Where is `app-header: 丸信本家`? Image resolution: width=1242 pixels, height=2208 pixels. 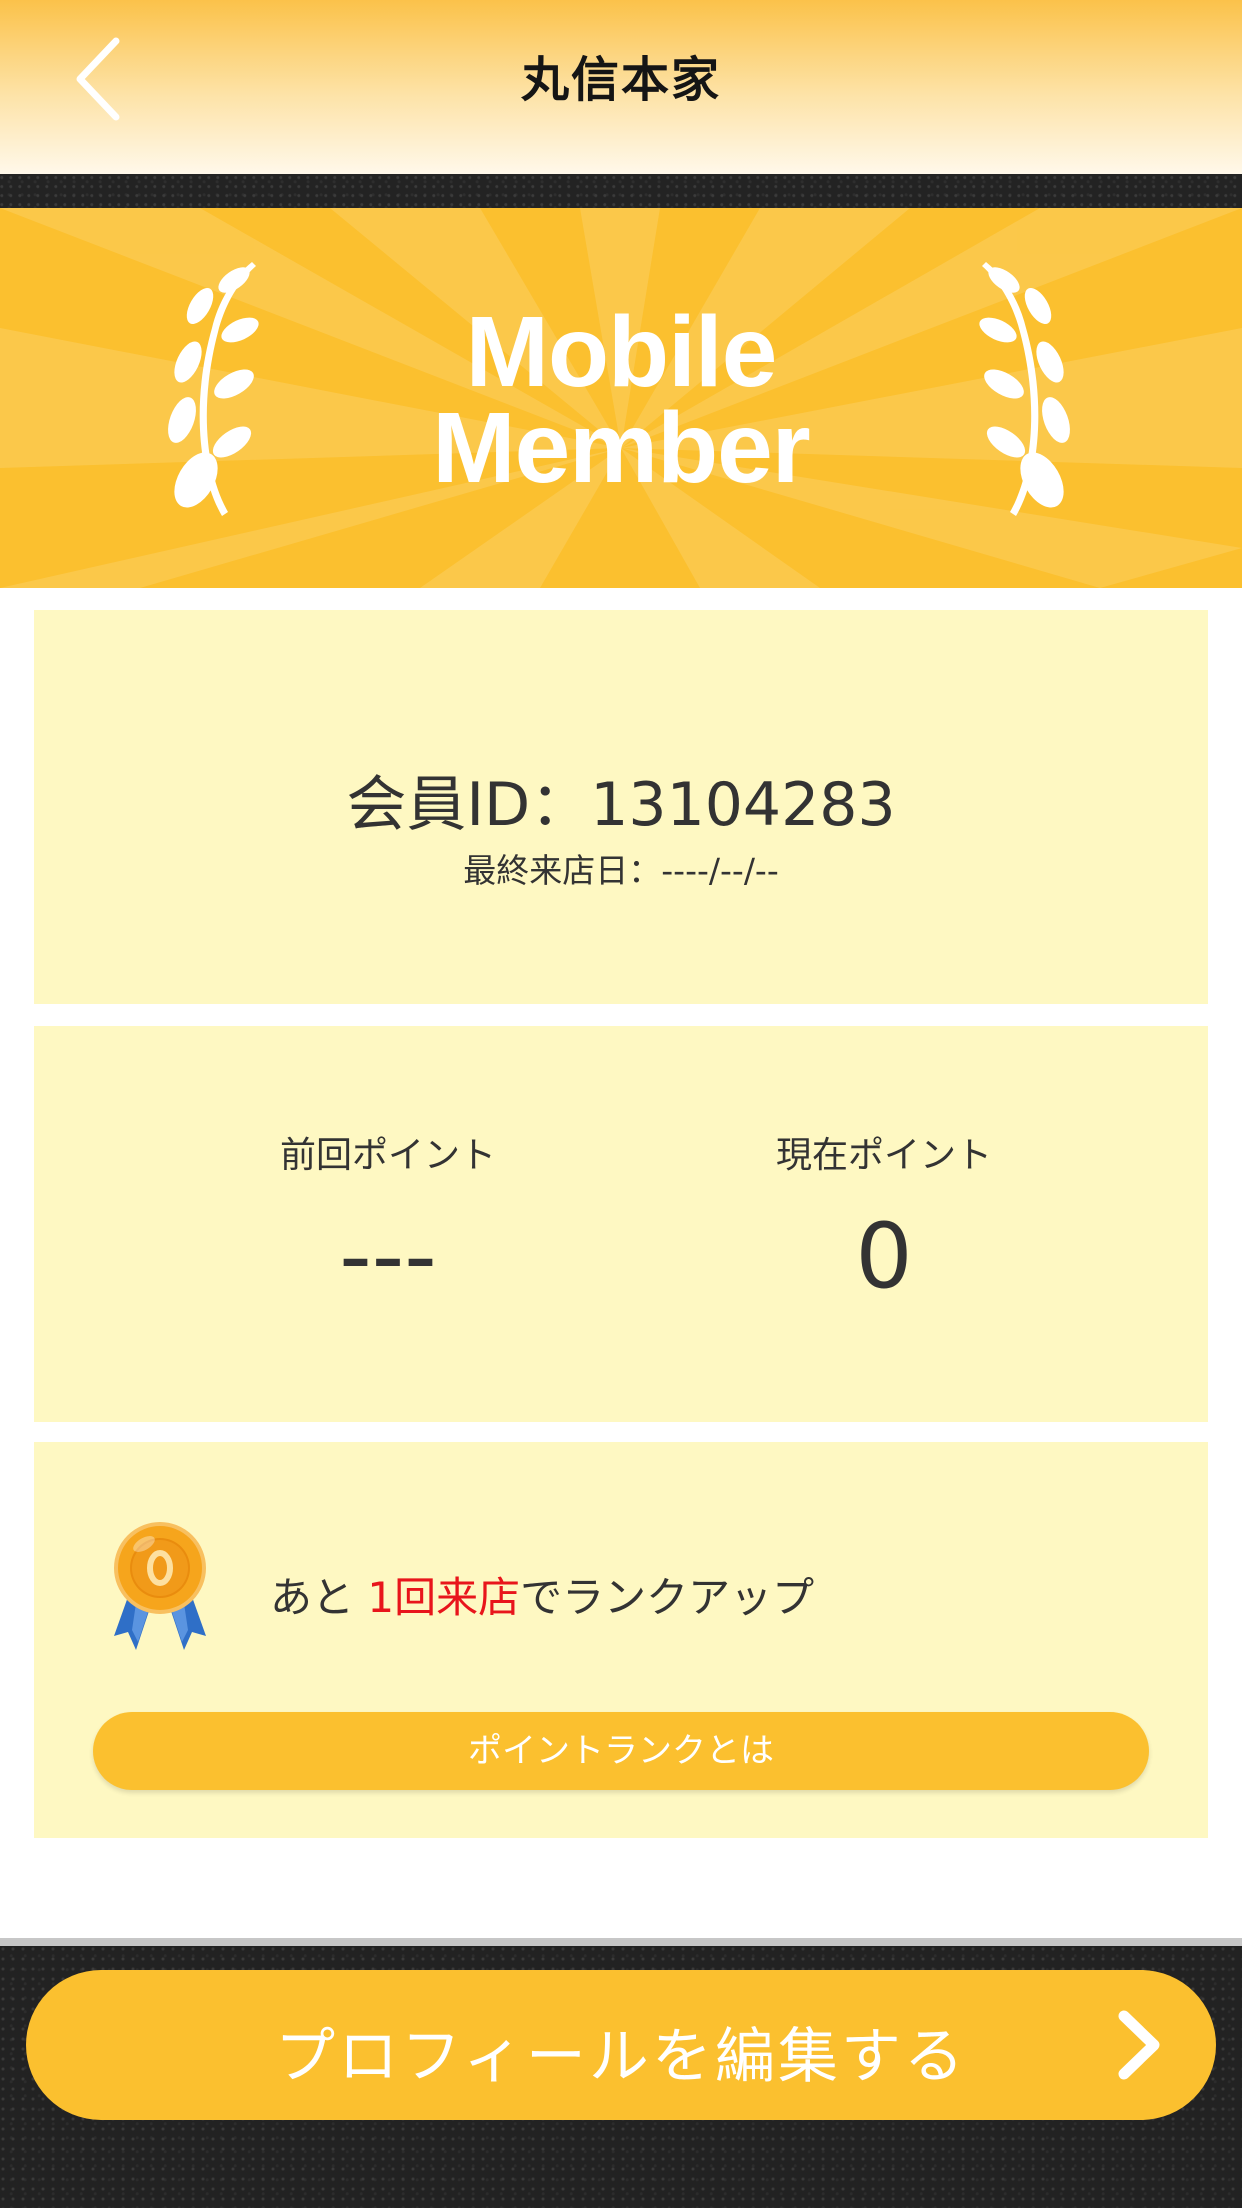 app-header: 丸信本家 is located at coordinates (621, 87).